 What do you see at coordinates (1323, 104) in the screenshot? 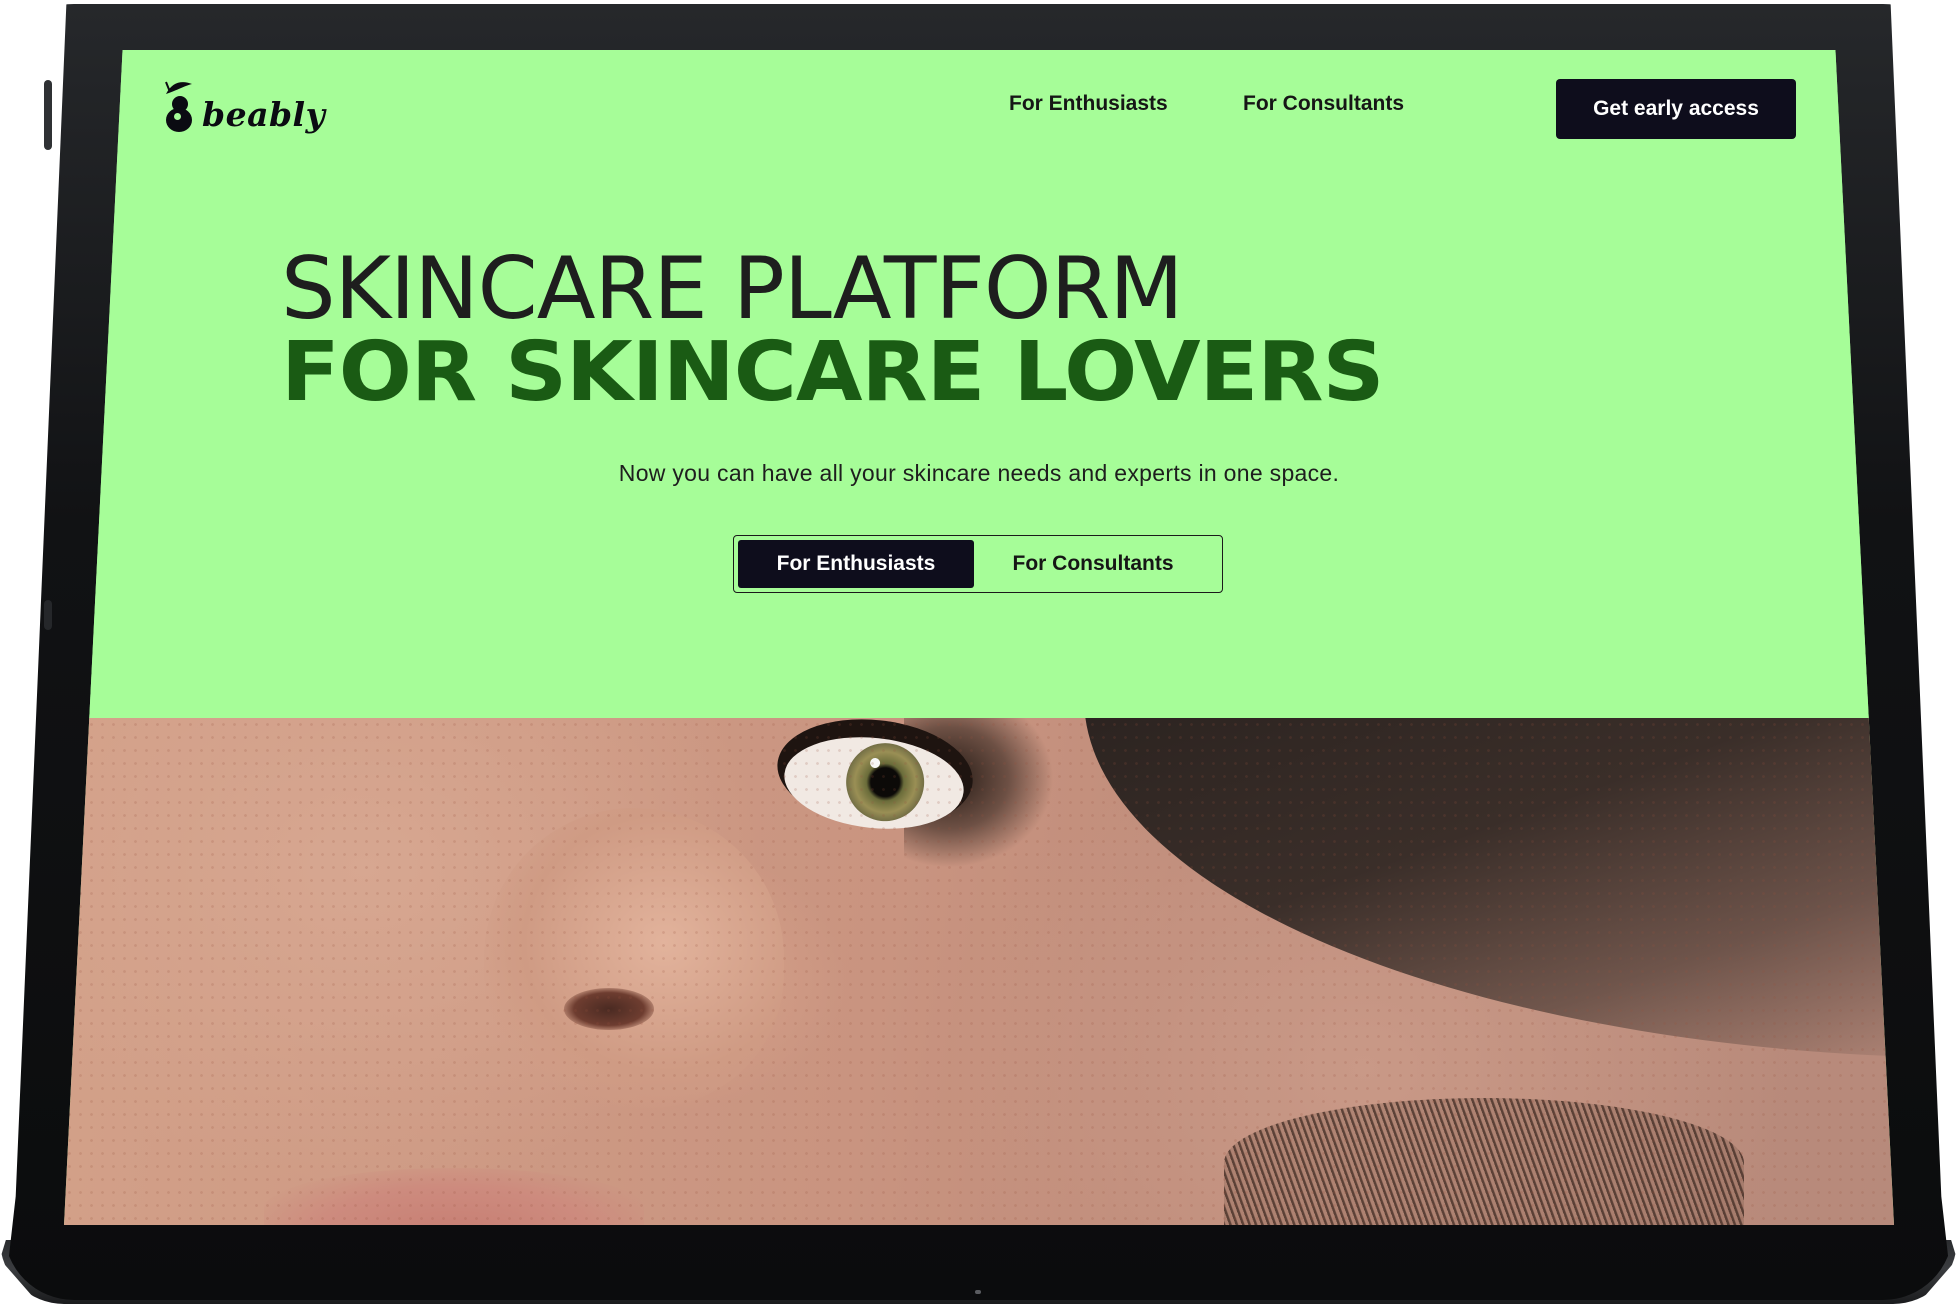
I see `nav-link-consultants: For Consultants` at bounding box center [1323, 104].